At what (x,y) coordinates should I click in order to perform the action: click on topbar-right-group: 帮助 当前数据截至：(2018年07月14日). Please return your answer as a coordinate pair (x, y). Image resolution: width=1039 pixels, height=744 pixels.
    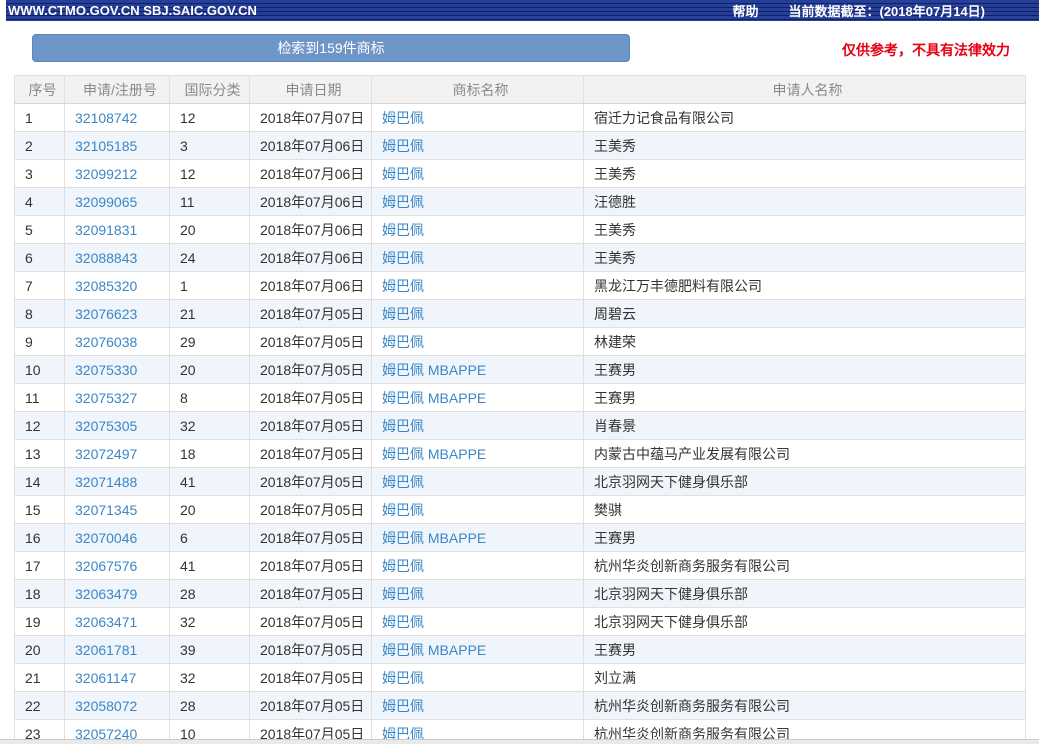
    Looking at the image, I should click on (885, 10).